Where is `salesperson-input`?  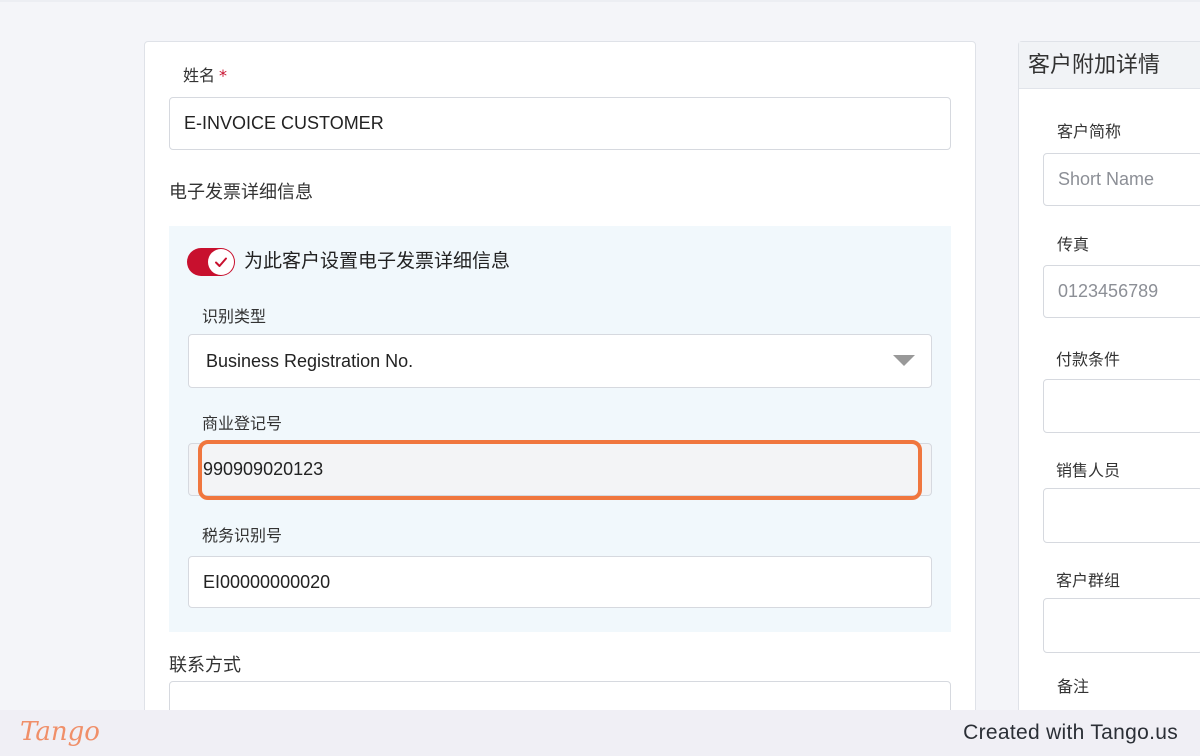 salesperson-input is located at coordinates (1121, 515).